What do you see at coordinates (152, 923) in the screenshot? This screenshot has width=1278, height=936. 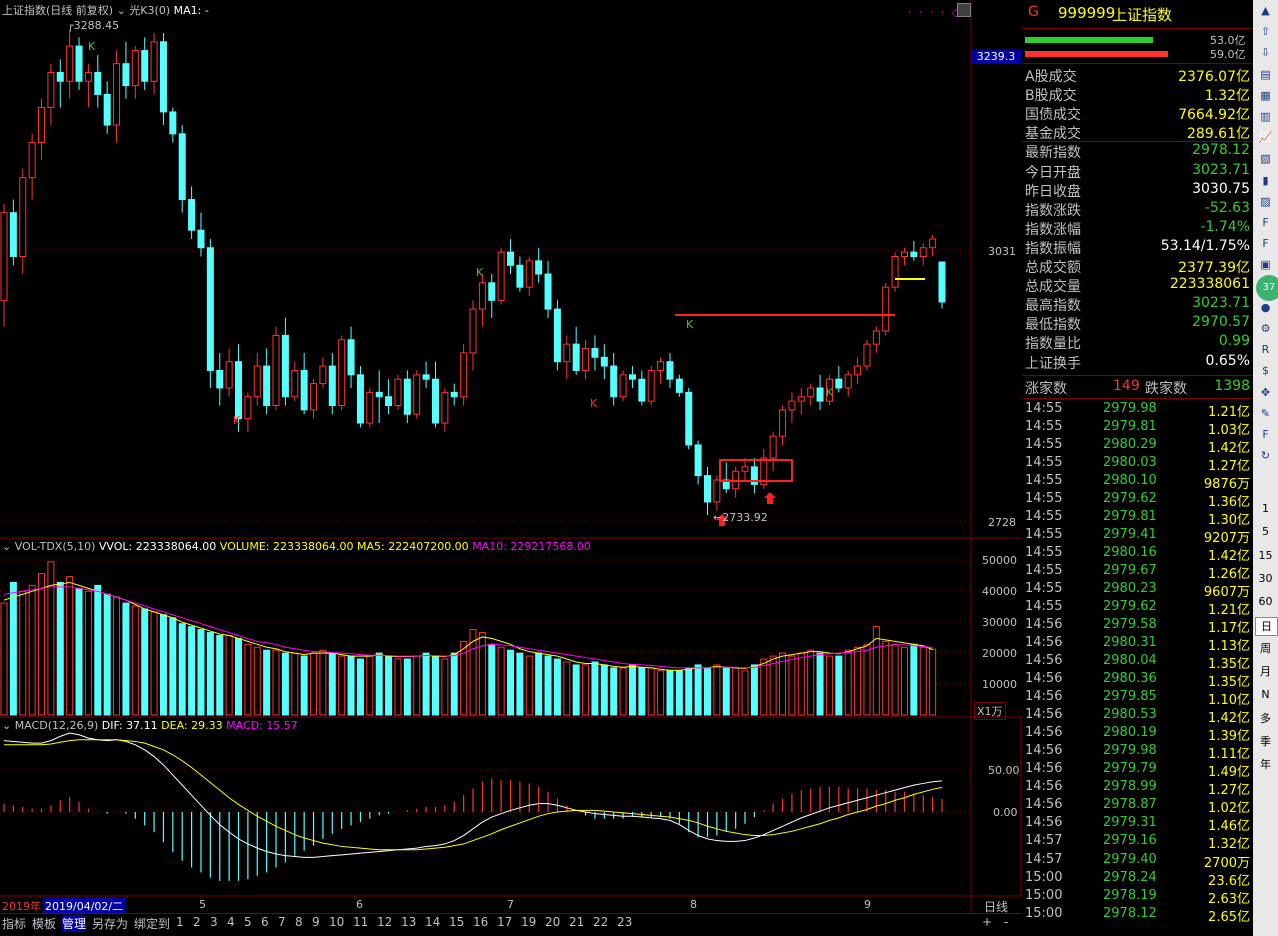 I see `tab-绑定到: 绑定到` at bounding box center [152, 923].